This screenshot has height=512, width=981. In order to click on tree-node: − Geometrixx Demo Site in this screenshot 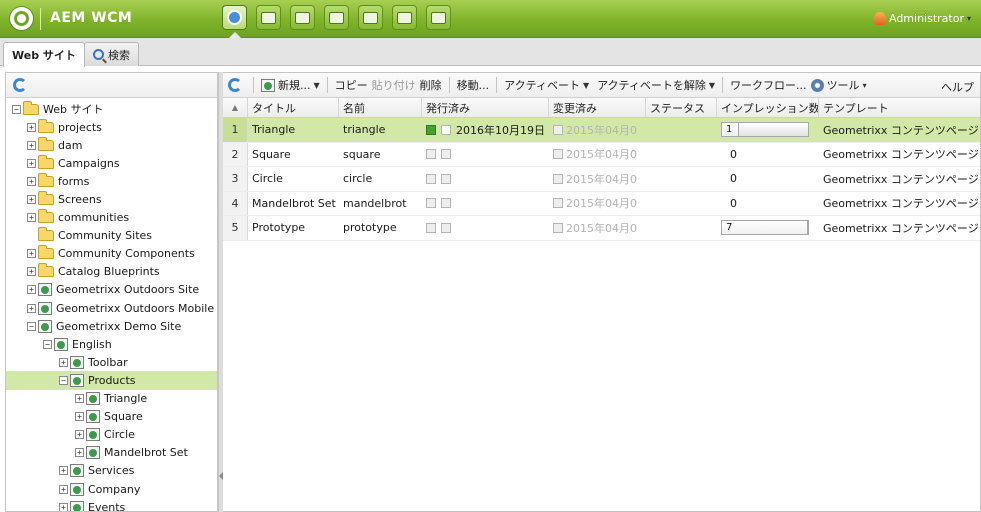, I will do `click(111, 326)`.